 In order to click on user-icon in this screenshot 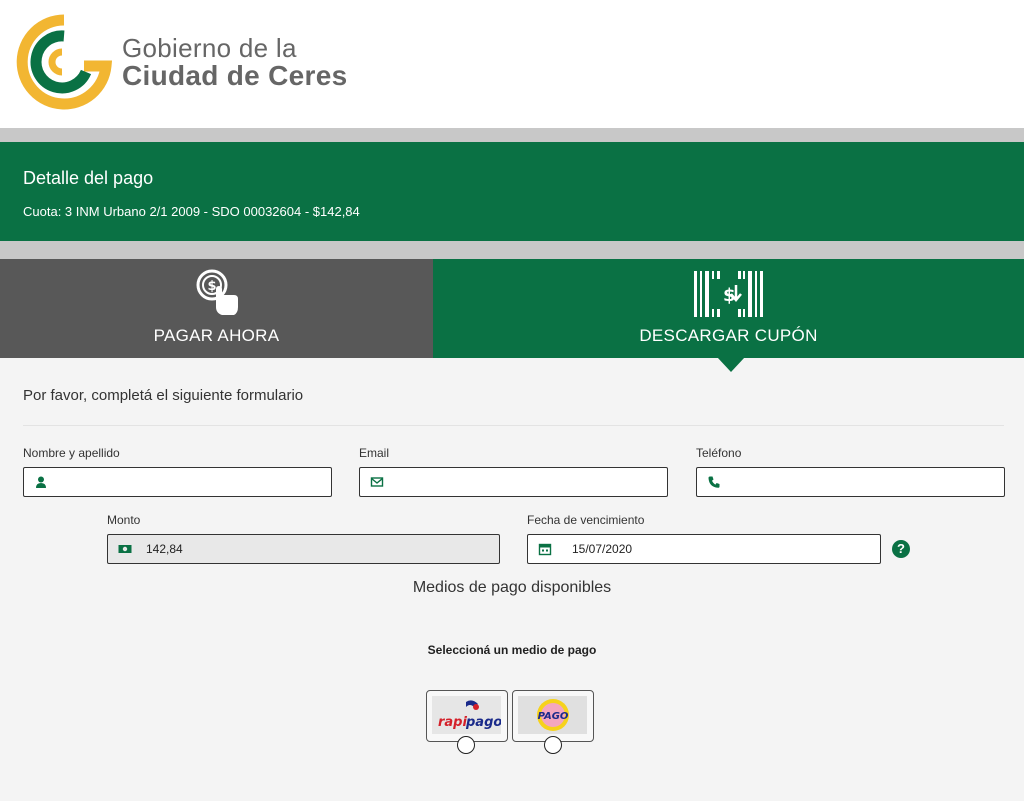, I will do `click(41, 482)`.